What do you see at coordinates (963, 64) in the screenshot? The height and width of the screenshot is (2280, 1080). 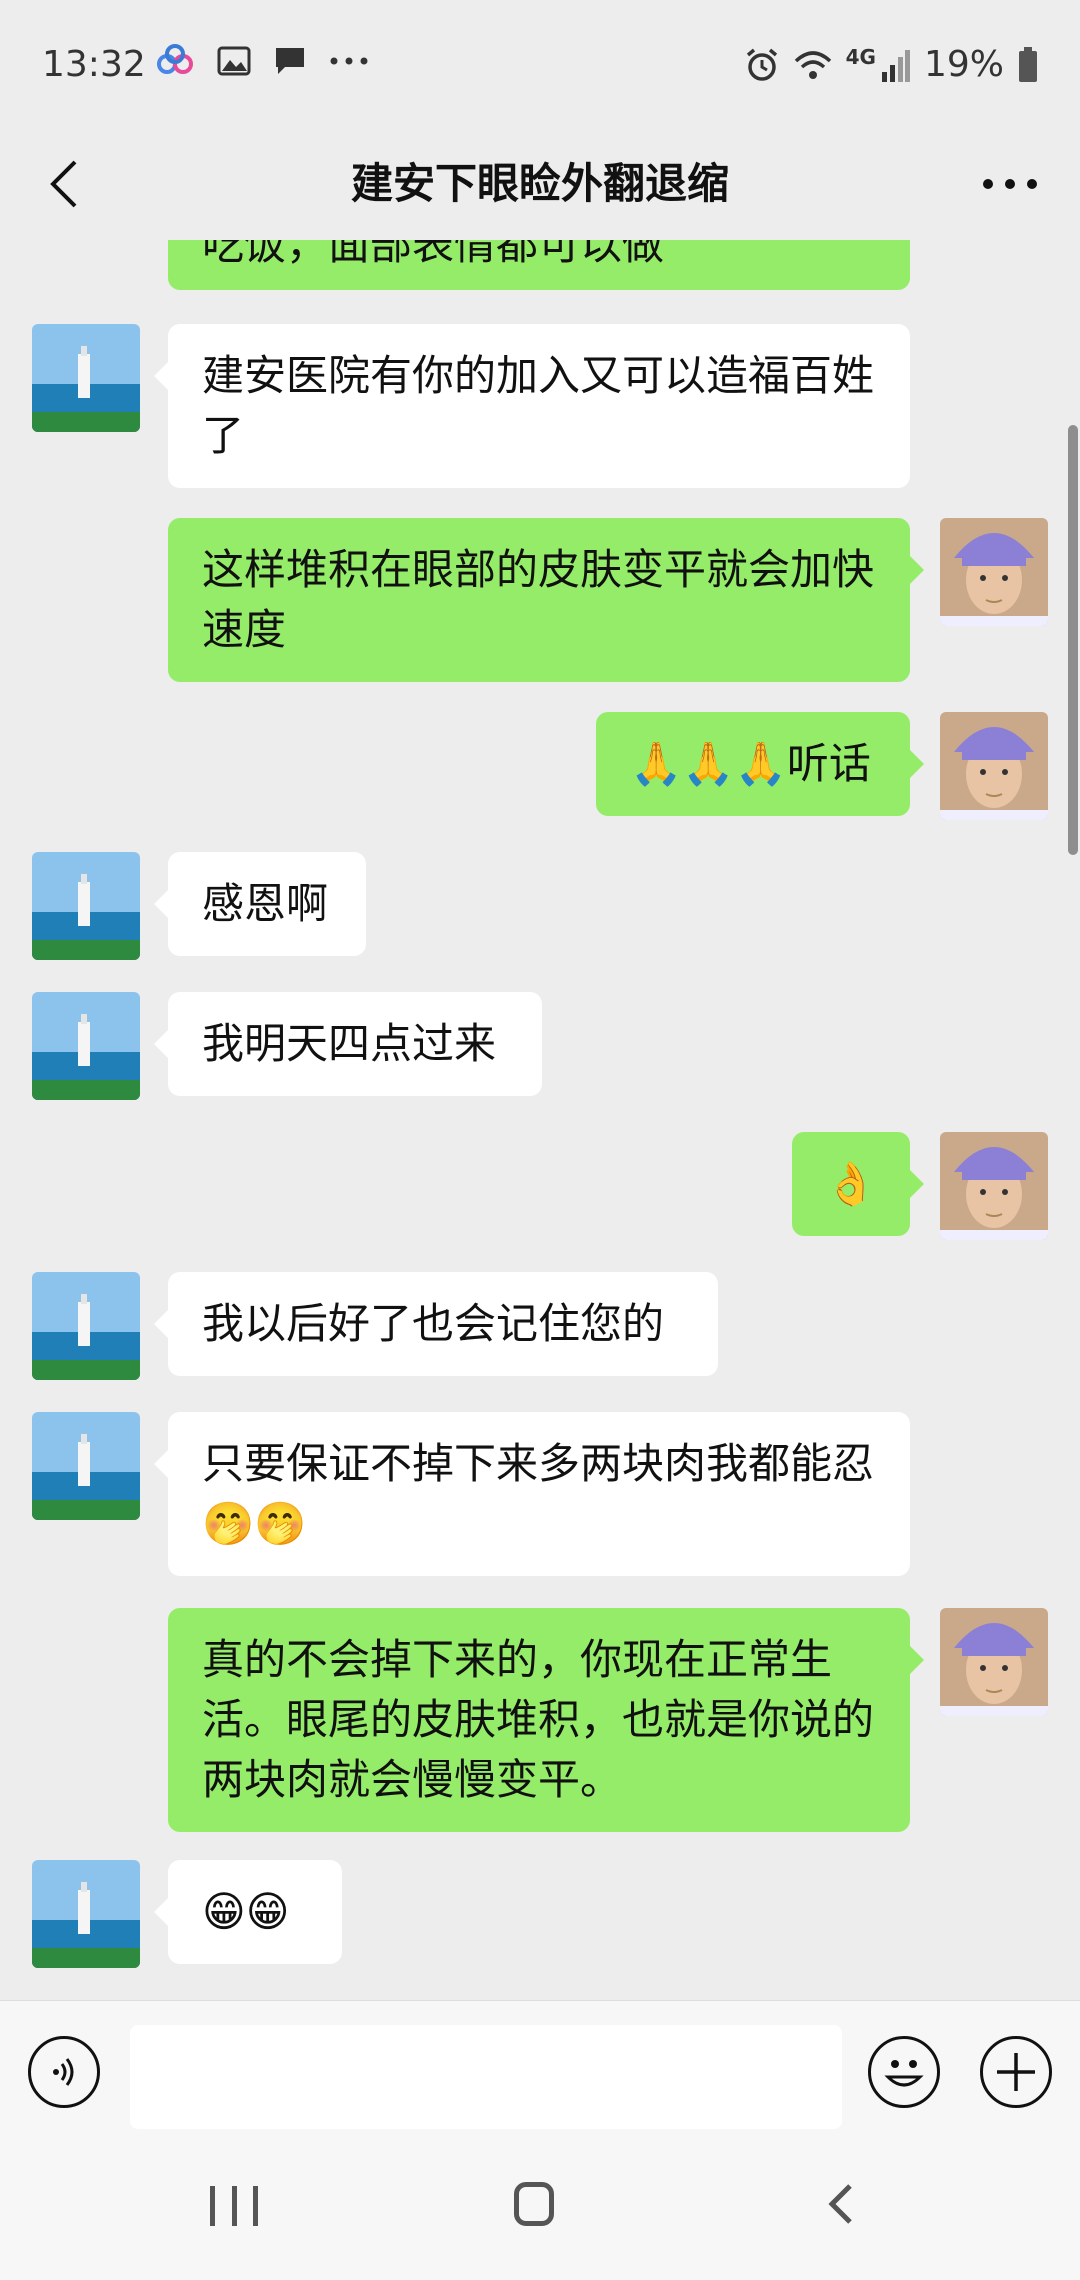 I see `battery-percent: 19%` at bounding box center [963, 64].